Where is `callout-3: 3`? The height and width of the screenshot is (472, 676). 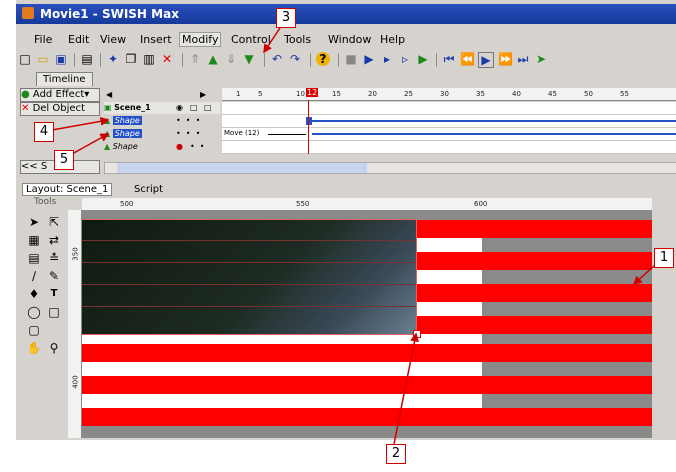 callout-3: 3 is located at coordinates (286, 18).